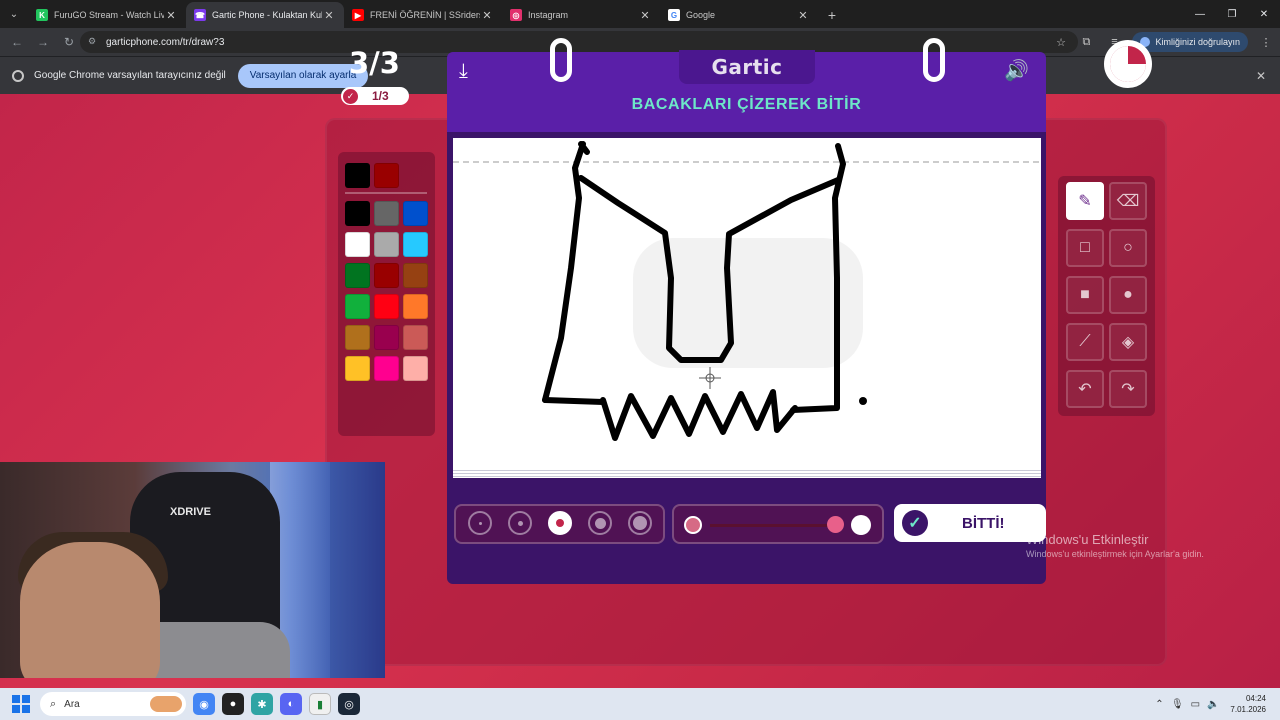  Describe the element at coordinates (262, 704) in the screenshot. I see `network-app-icon: ✱` at that location.